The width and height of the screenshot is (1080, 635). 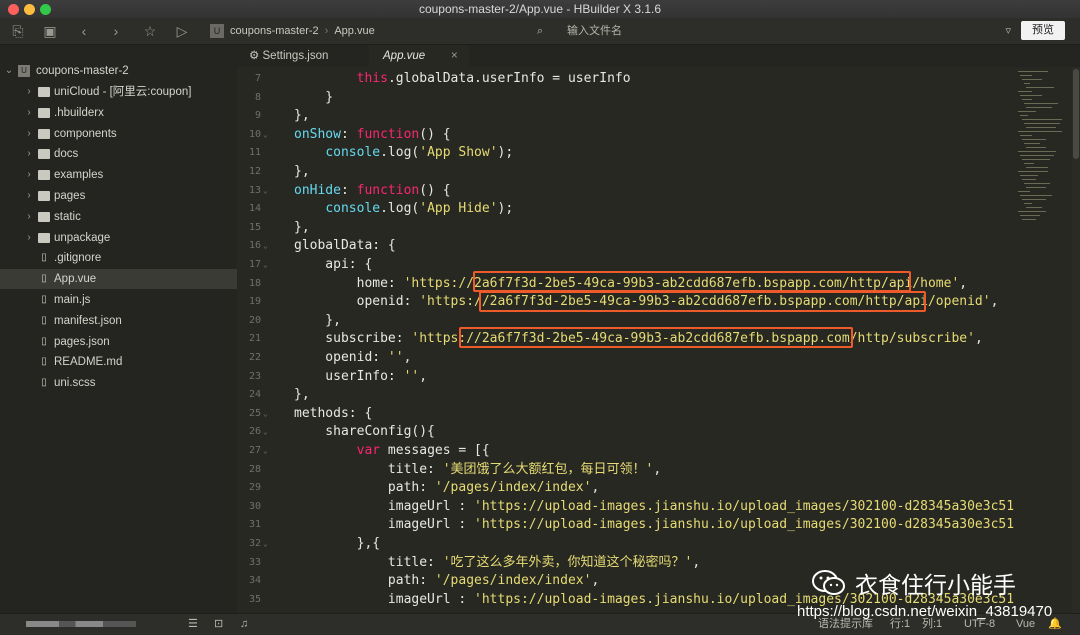 I want to click on code-line: 26 ⌄ shareConfig(){, so click(x=625, y=432).